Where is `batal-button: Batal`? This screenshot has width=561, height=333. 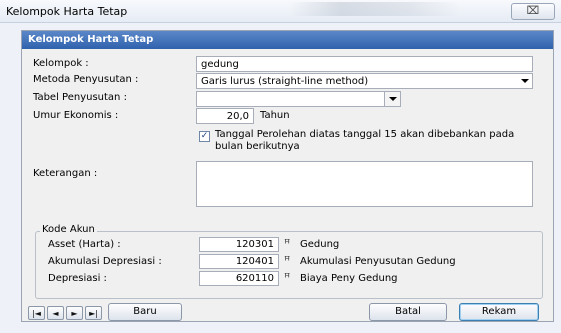 batal-button: Batal is located at coordinates (408, 312).